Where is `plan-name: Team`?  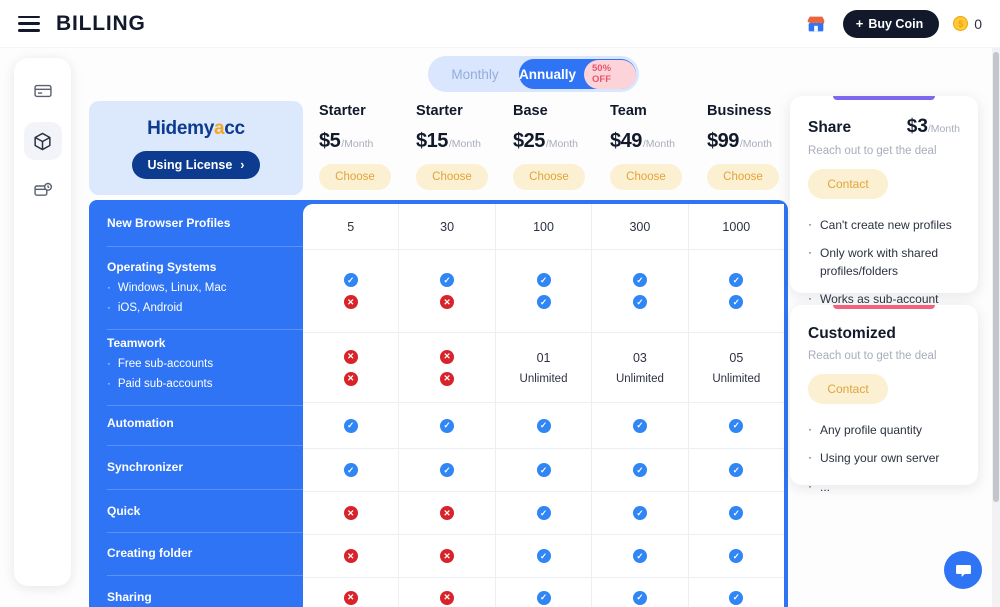
plan-name: Team is located at coordinates (628, 111).